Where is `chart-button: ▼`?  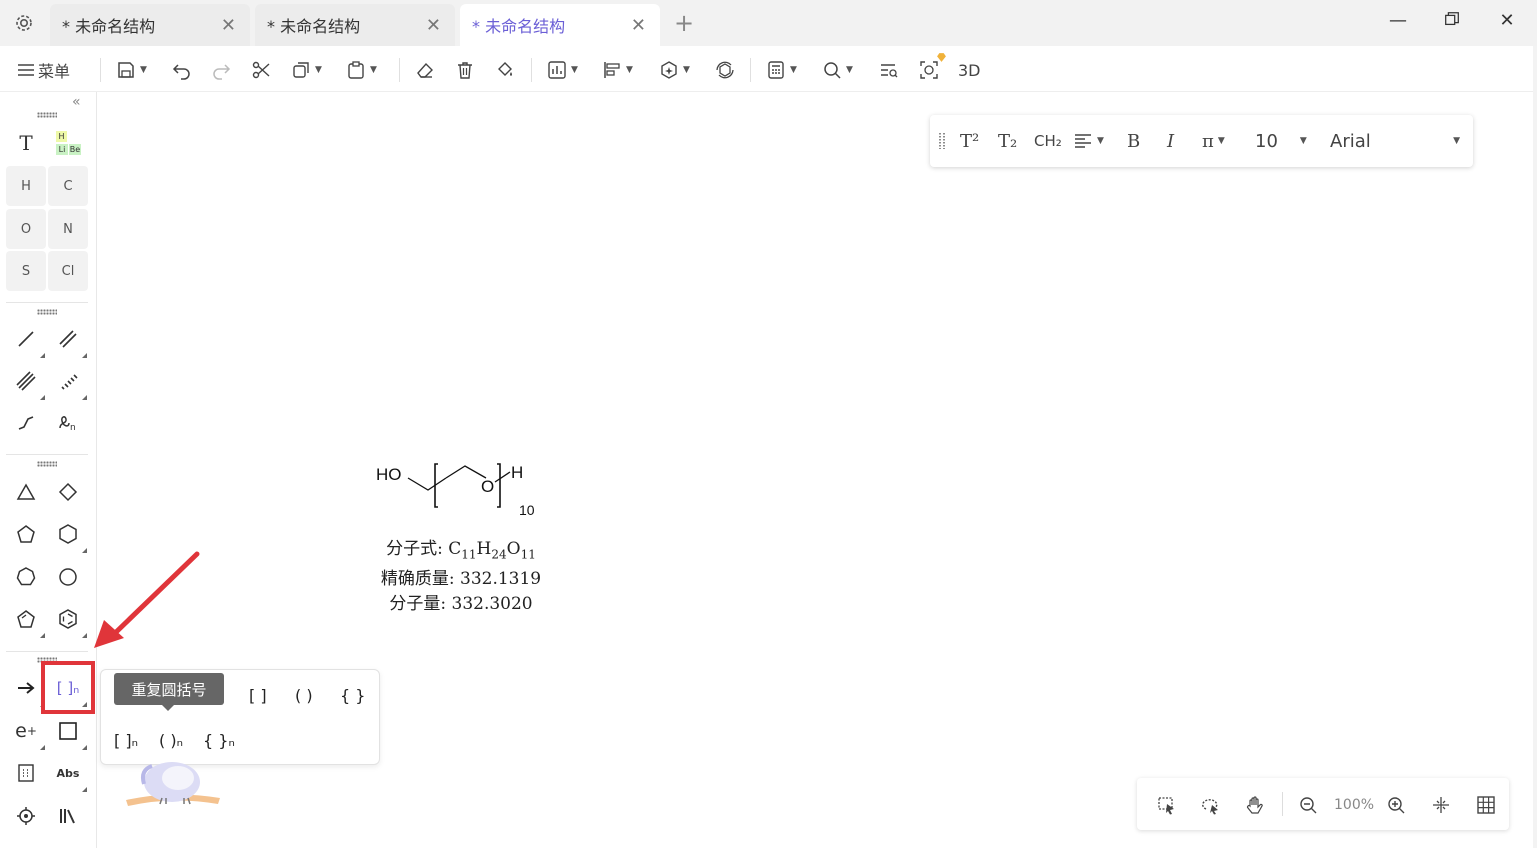 chart-button: ▼ is located at coordinates (562, 70).